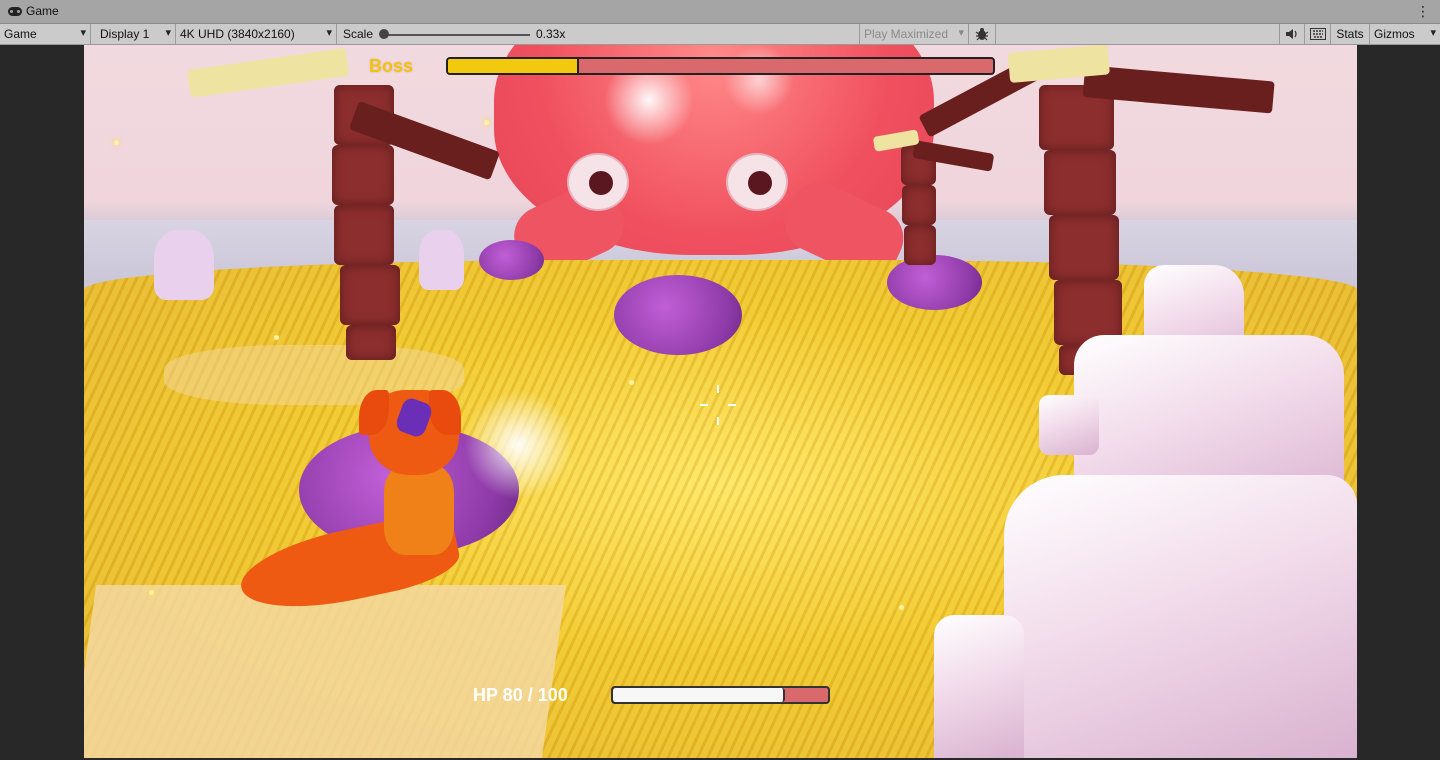  What do you see at coordinates (325, 671) in the screenshot?
I see `sand-patch` at bounding box center [325, 671].